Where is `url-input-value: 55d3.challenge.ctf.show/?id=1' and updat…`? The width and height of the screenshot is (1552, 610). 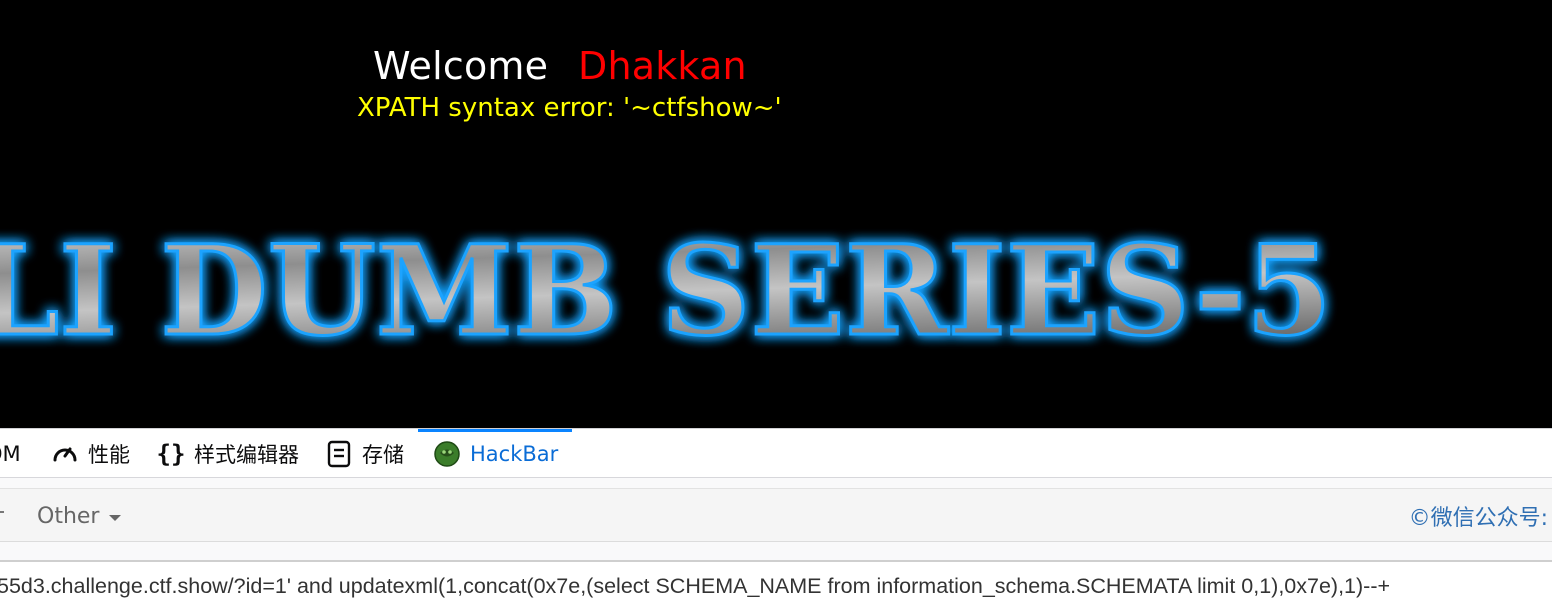
url-input-value: 55d3.challenge.ctf.show/?id=1' and updat… is located at coordinates (695, 586).